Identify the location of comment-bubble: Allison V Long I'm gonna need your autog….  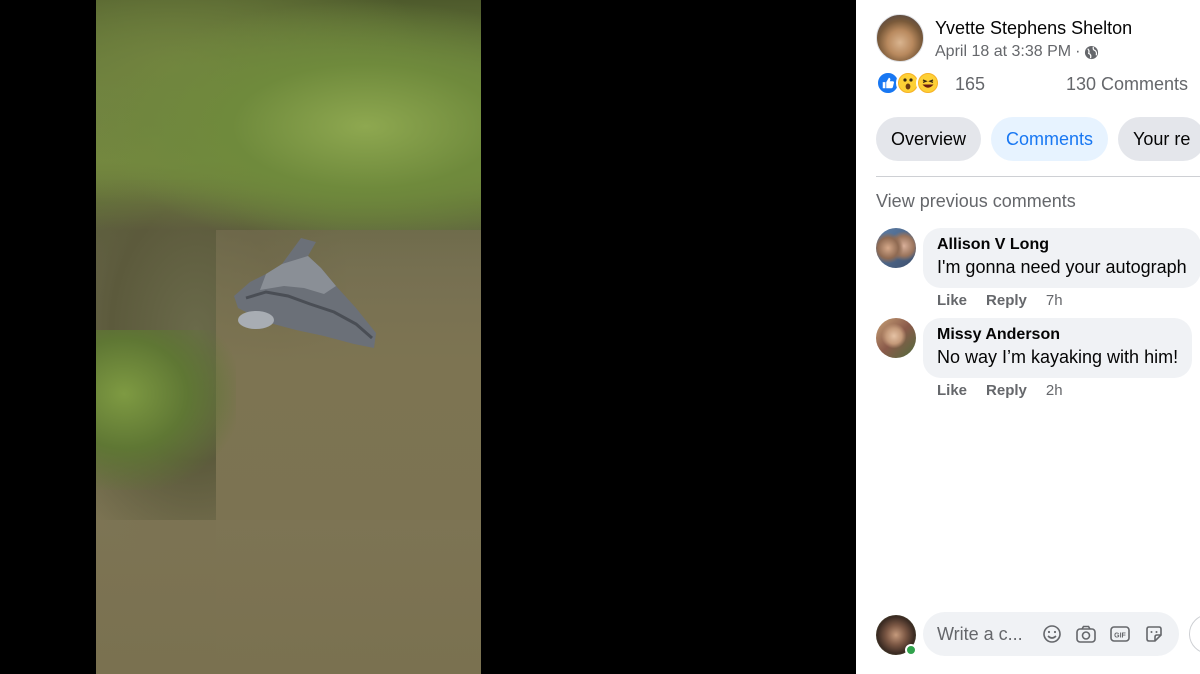
(1061, 258).